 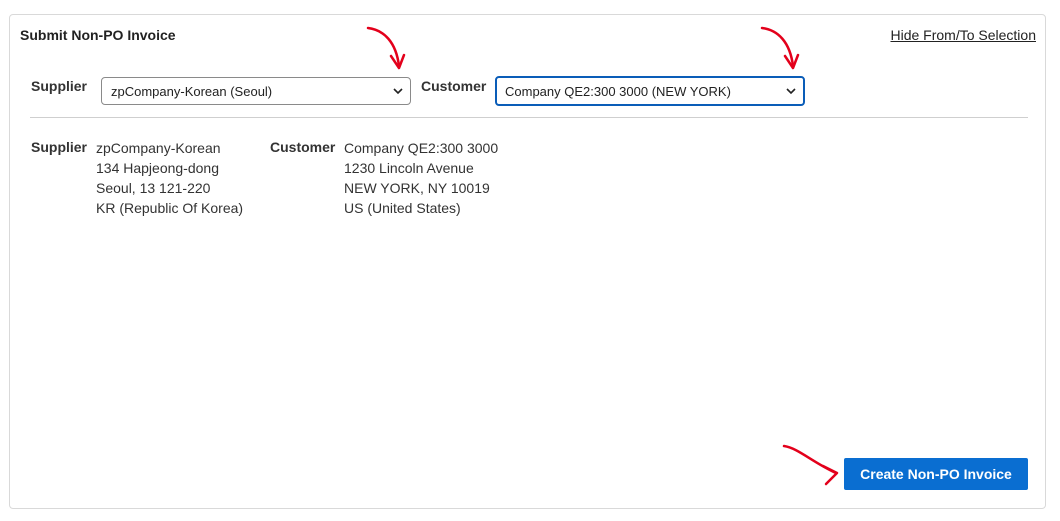 What do you see at coordinates (421, 148) in the screenshot?
I see `customer-address-line: Company QE2:300 3000` at bounding box center [421, 148].